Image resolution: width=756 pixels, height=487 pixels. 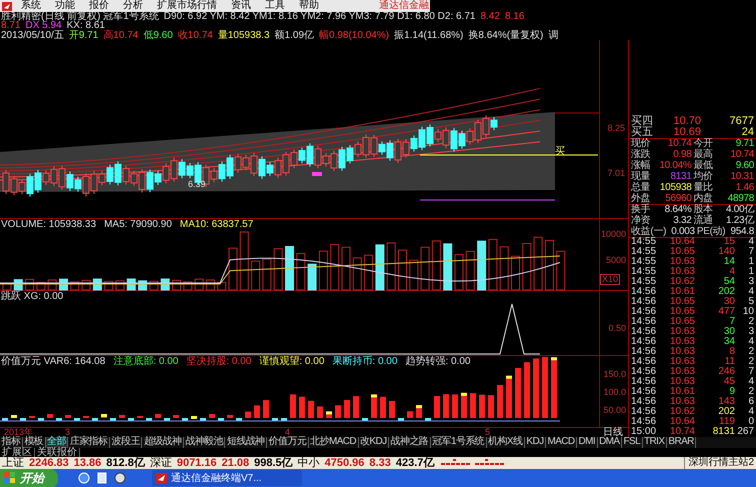 What do you see at coordinates (473, 462) in the screenshot?
I see `activity-marks-icon` at bounding box center [473, 462].